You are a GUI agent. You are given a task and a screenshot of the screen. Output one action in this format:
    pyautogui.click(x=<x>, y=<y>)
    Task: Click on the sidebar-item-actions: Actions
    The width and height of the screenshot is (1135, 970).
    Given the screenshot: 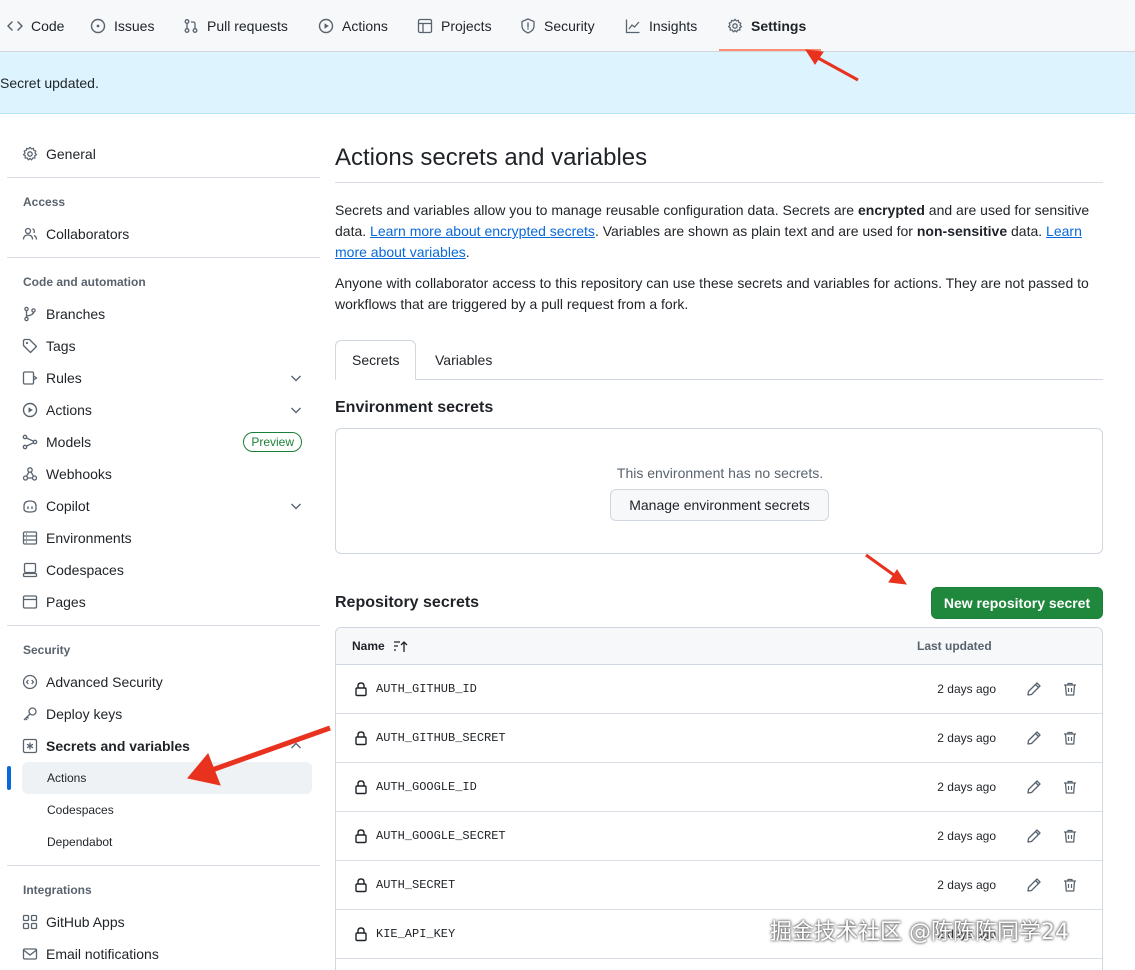 What is the action you would take?
    pyautogui.click(x=167, y=410)
    